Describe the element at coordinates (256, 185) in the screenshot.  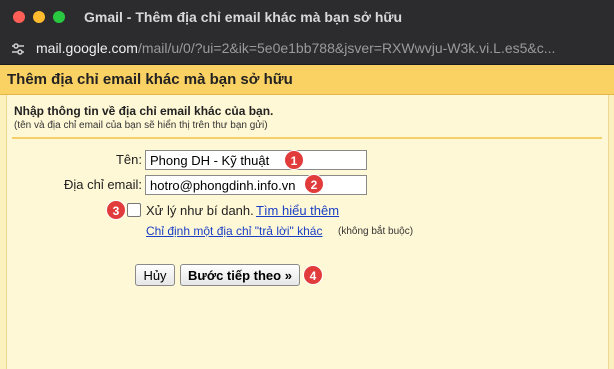
I see `email-field` at that location.